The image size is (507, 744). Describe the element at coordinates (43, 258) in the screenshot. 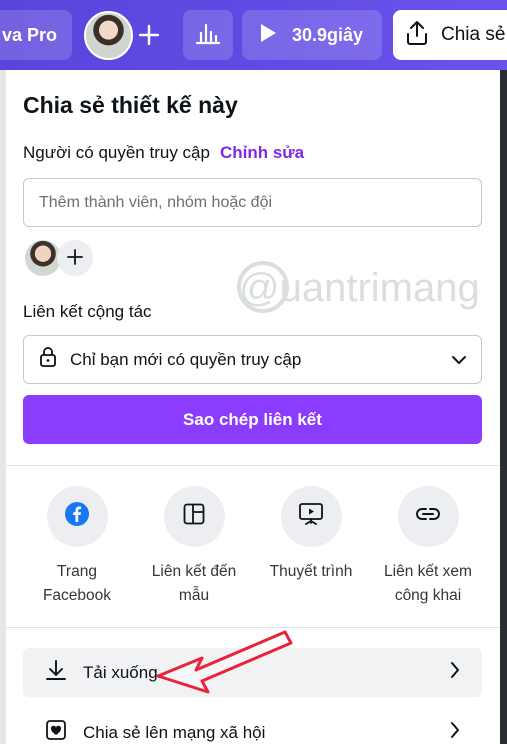

I see `member-avatar` at that location.